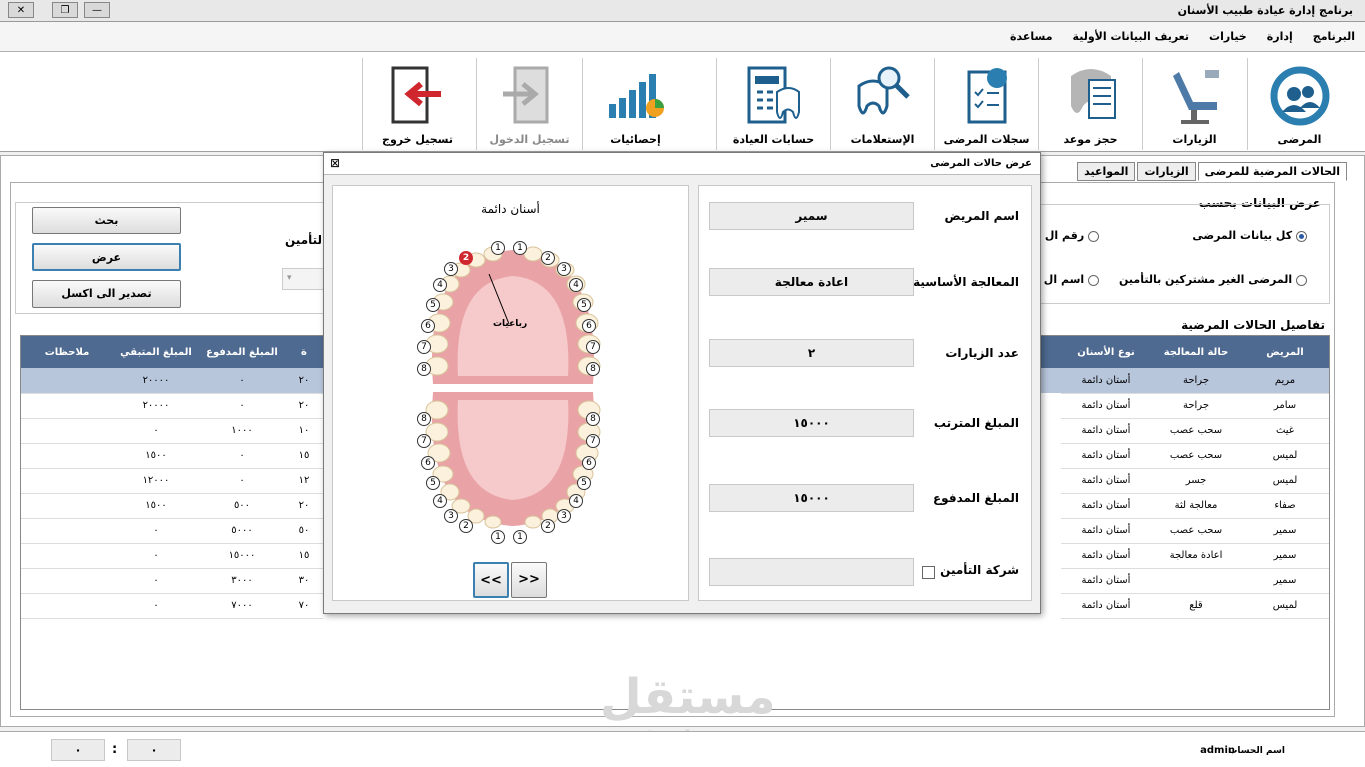 This screenshot has height=767, width=1365. Describe the element at coordinates (242, 556) in the screenshot. I see `table-cell: ١٥٠٠٠` at that location.